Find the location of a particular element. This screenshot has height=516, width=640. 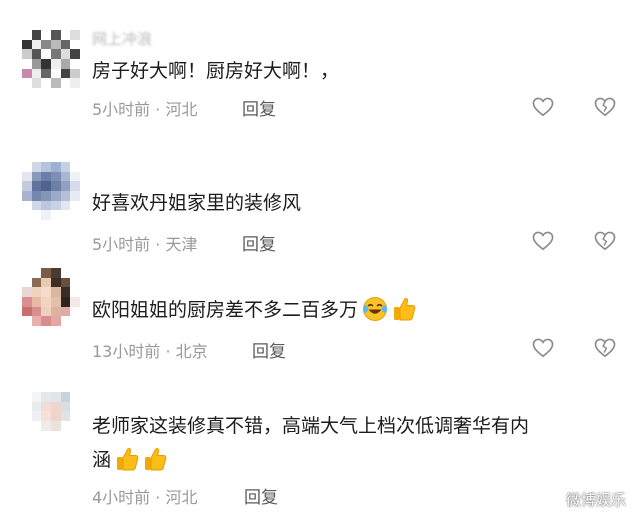

comment-meta: 13小时前 · 北京 is located at coordinates (150, 350).